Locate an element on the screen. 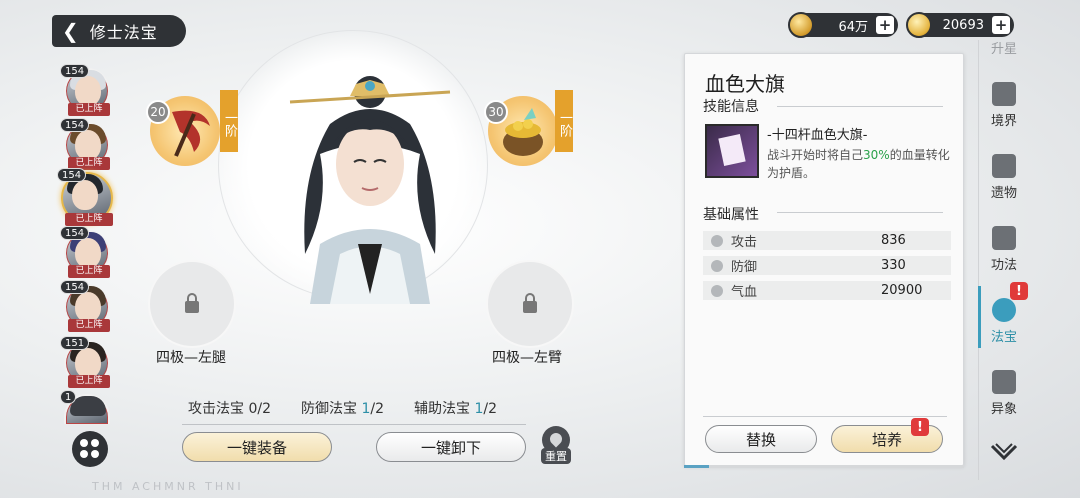  locked-slot-left-arm is located at coordinates (530, 304).